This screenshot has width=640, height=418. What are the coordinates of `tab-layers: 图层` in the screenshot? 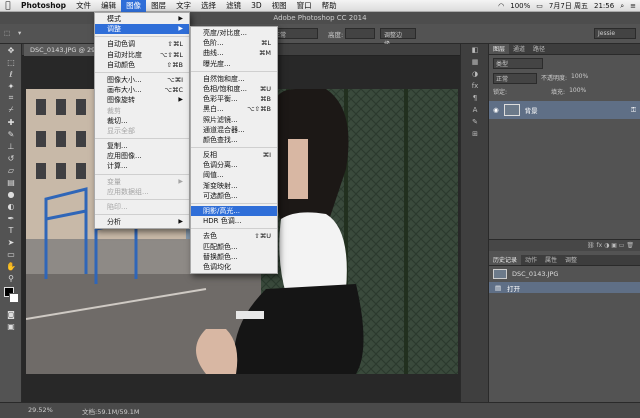 It's located at (499, 49).